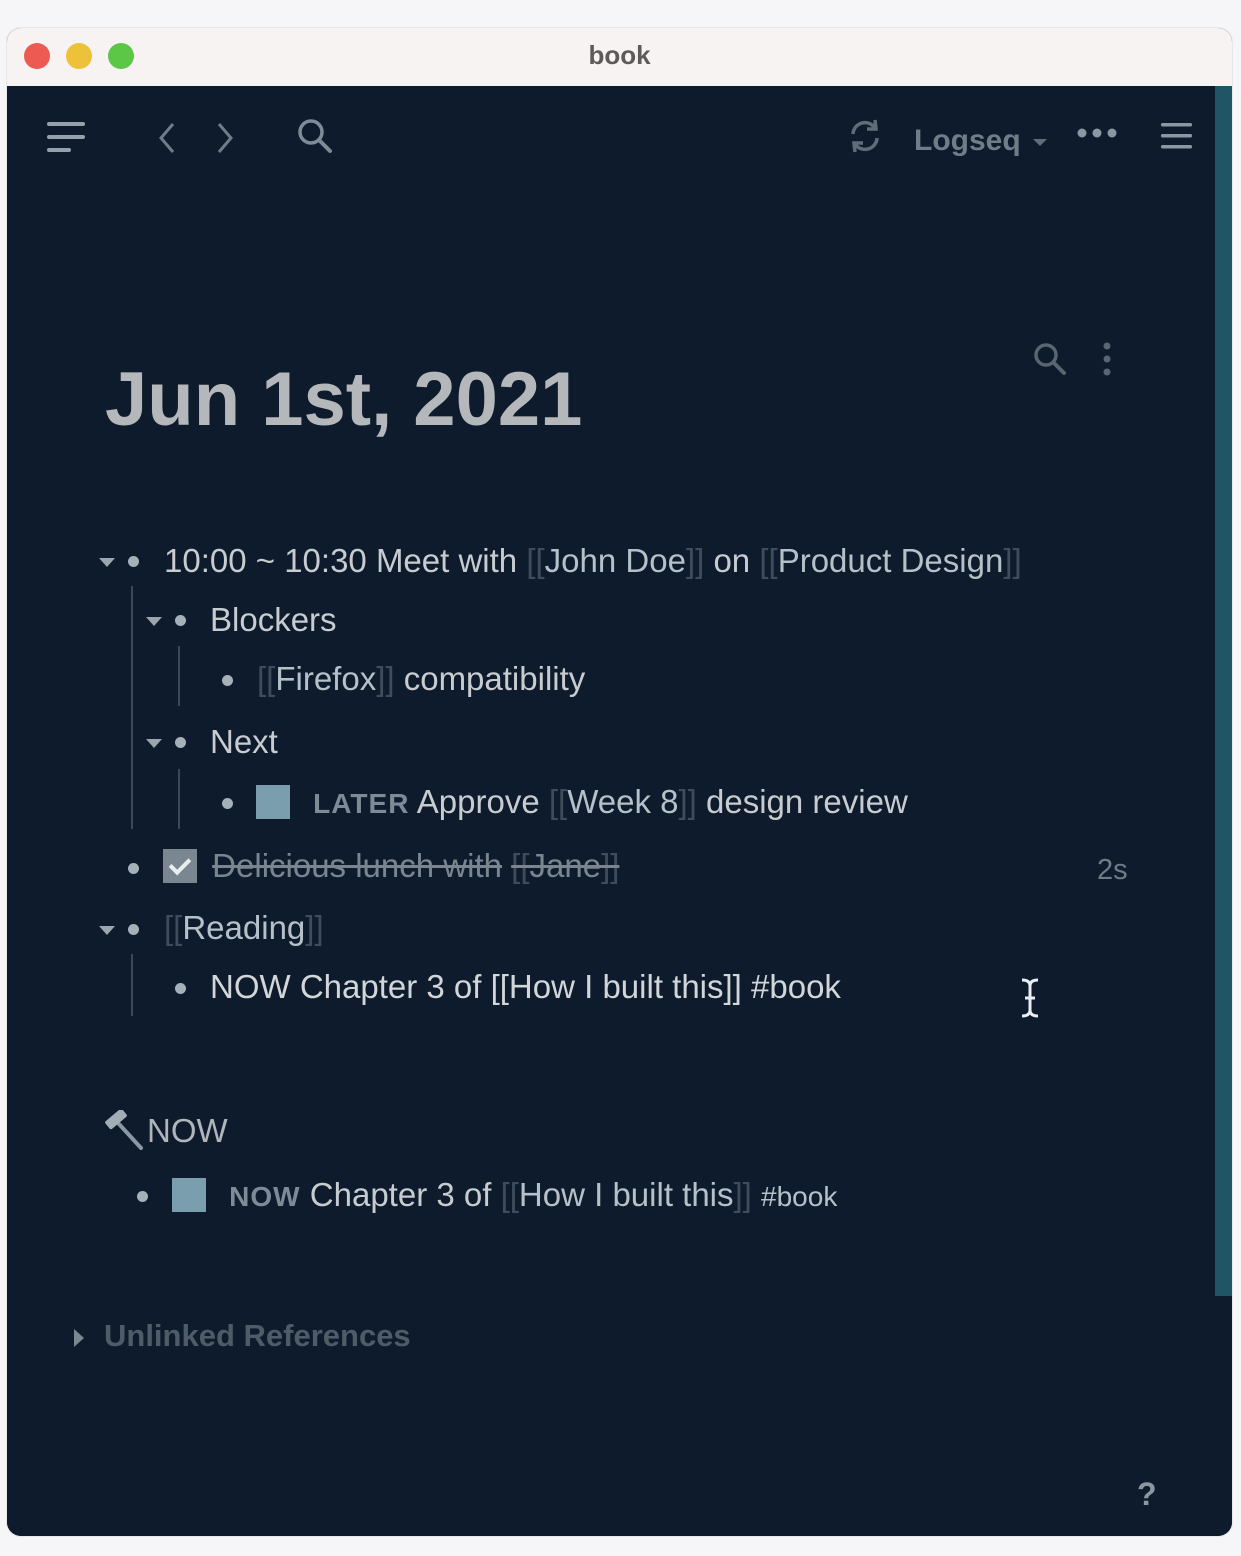 The height and width of the screenshot is (1556, 1241). What do you see at coordinates (891, 560) in the screenshot?
I see `product-design-link: Product Design` at bounding box center [891, 560].